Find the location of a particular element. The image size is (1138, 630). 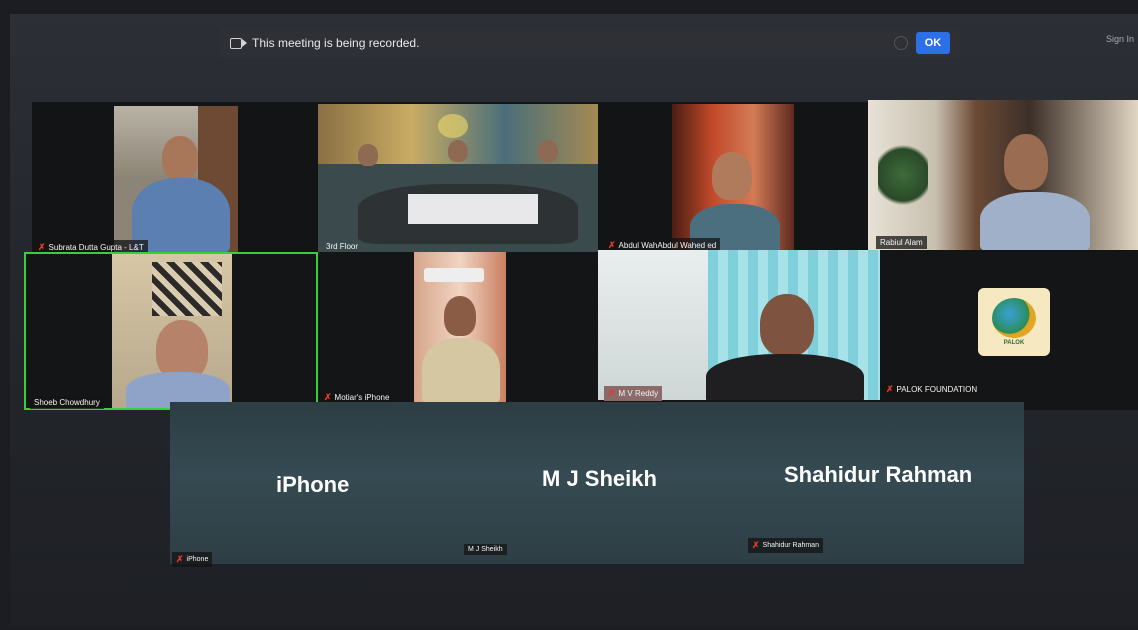

recording-banner: This meeting is being recorded. OK is located at coordinates (590, 43).